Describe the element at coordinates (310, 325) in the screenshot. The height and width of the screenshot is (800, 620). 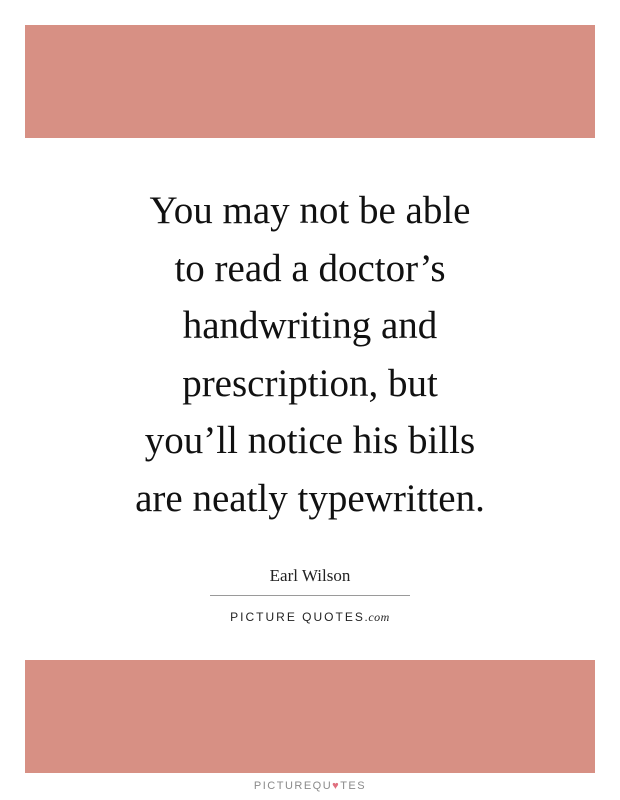
I see `quote-line: handwriting and` at that location.